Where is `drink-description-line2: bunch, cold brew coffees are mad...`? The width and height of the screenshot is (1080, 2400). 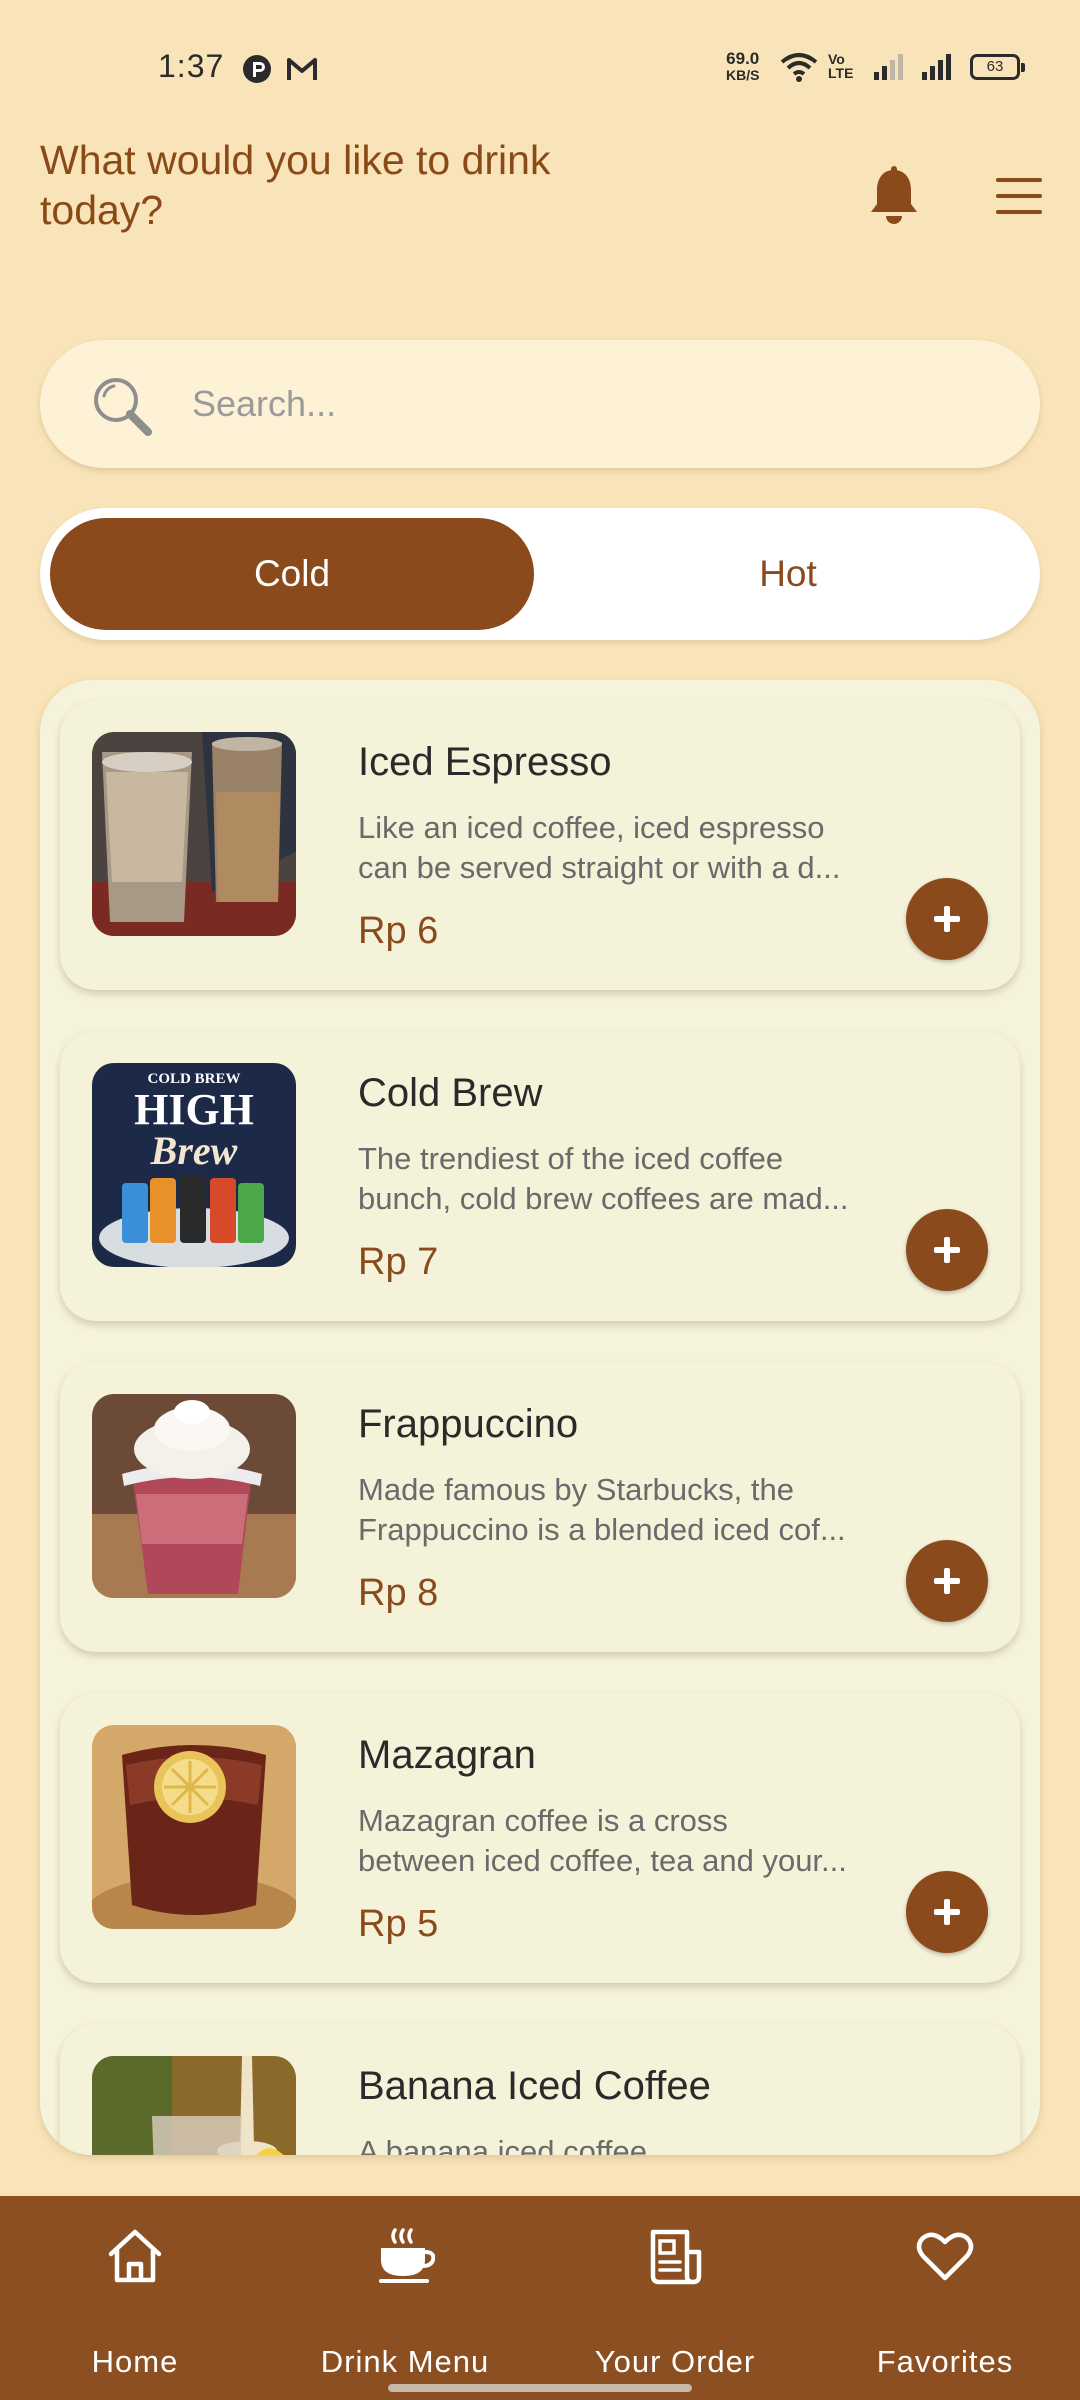 drink-description-line2: bunch, cold brew coffees are mad... is located at coordinates (603, 1198).